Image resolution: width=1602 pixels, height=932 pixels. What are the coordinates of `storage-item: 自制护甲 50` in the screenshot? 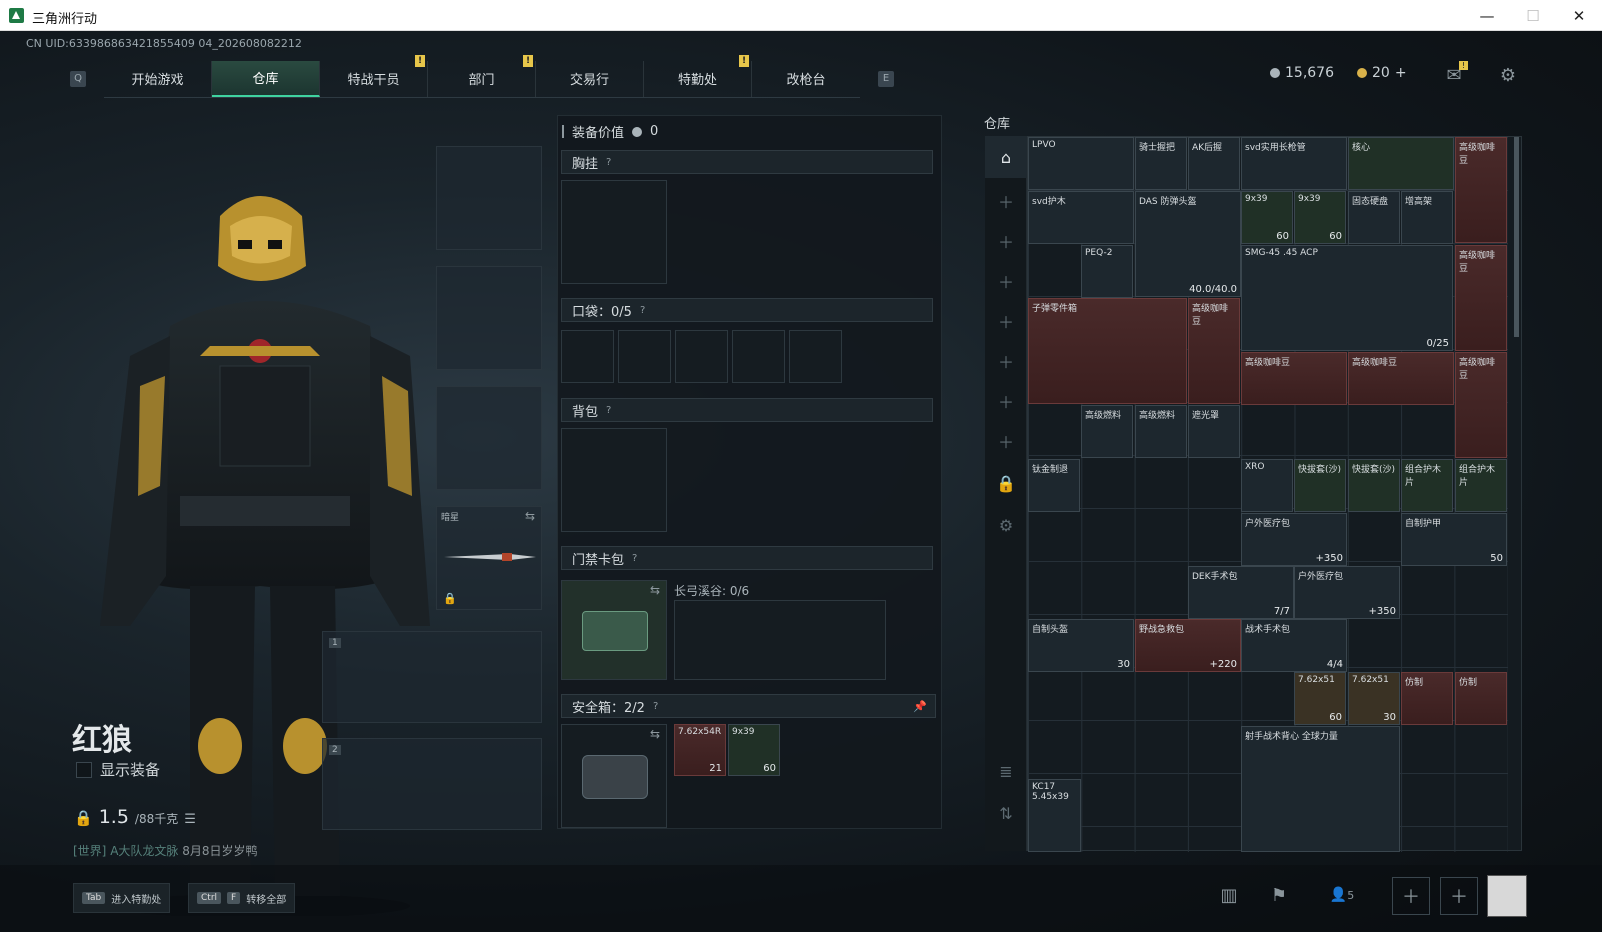 It's located at (1454, 539).